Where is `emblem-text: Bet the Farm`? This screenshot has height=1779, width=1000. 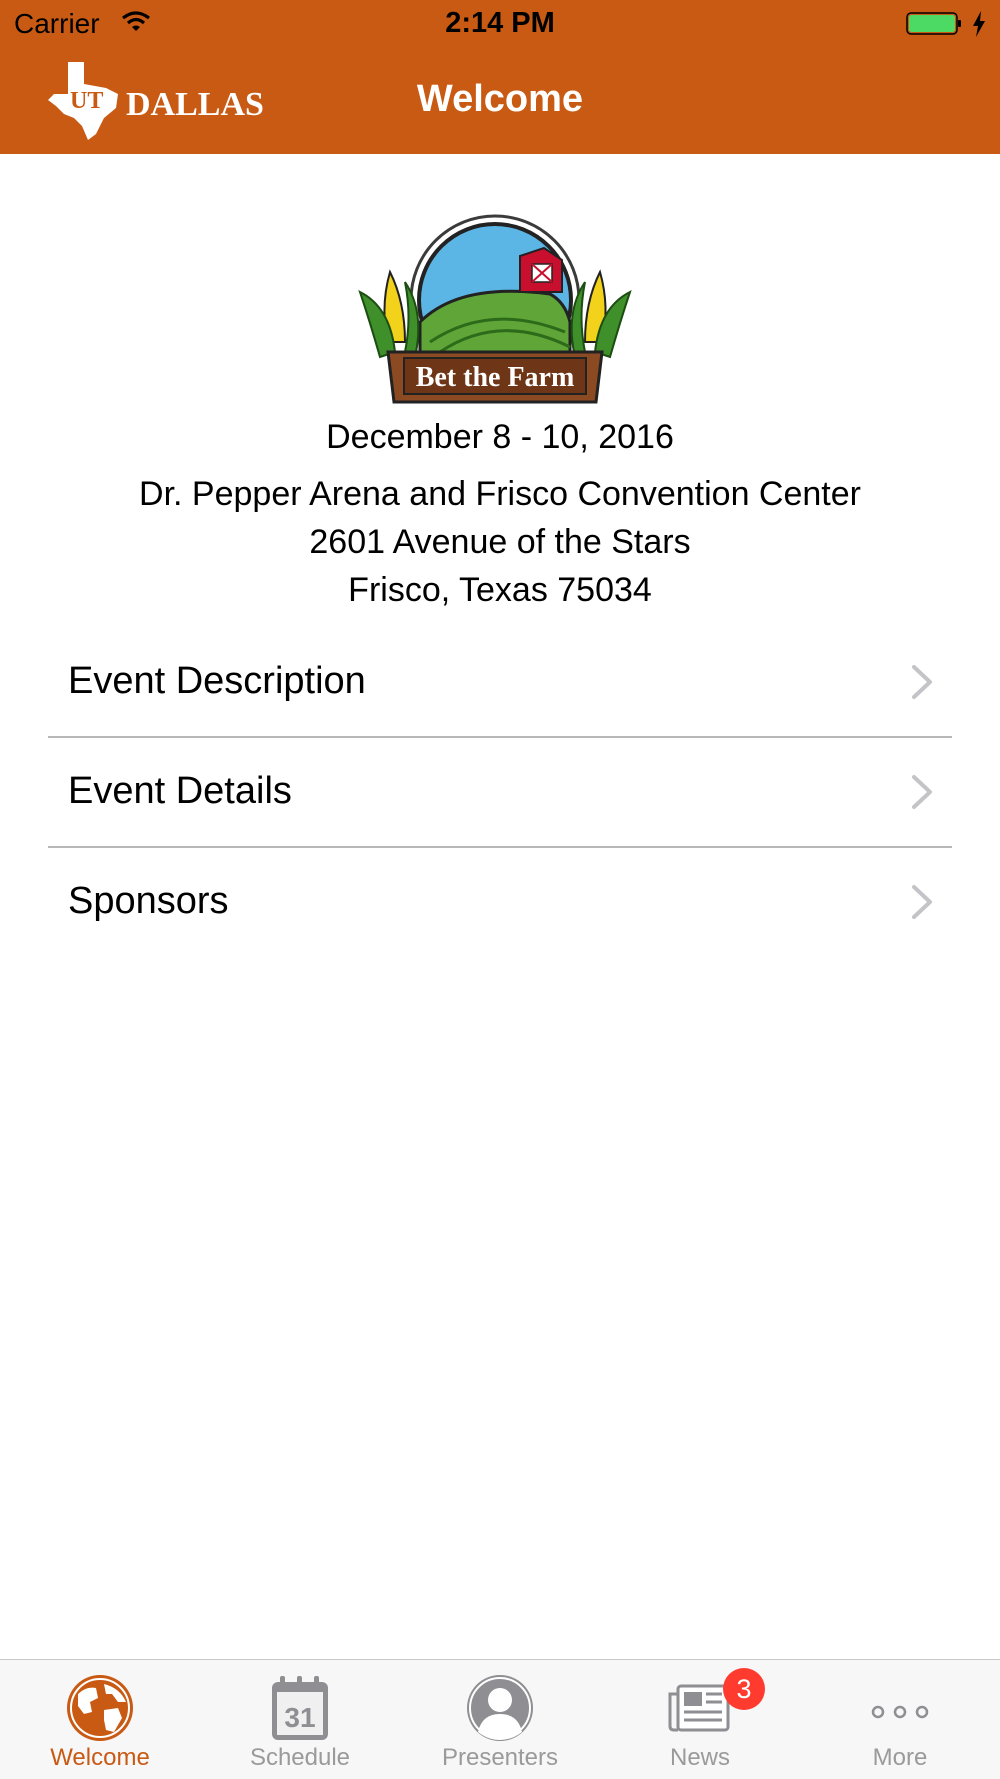 emblem-text: Bet the Farm is located at coordinates (495, 377).